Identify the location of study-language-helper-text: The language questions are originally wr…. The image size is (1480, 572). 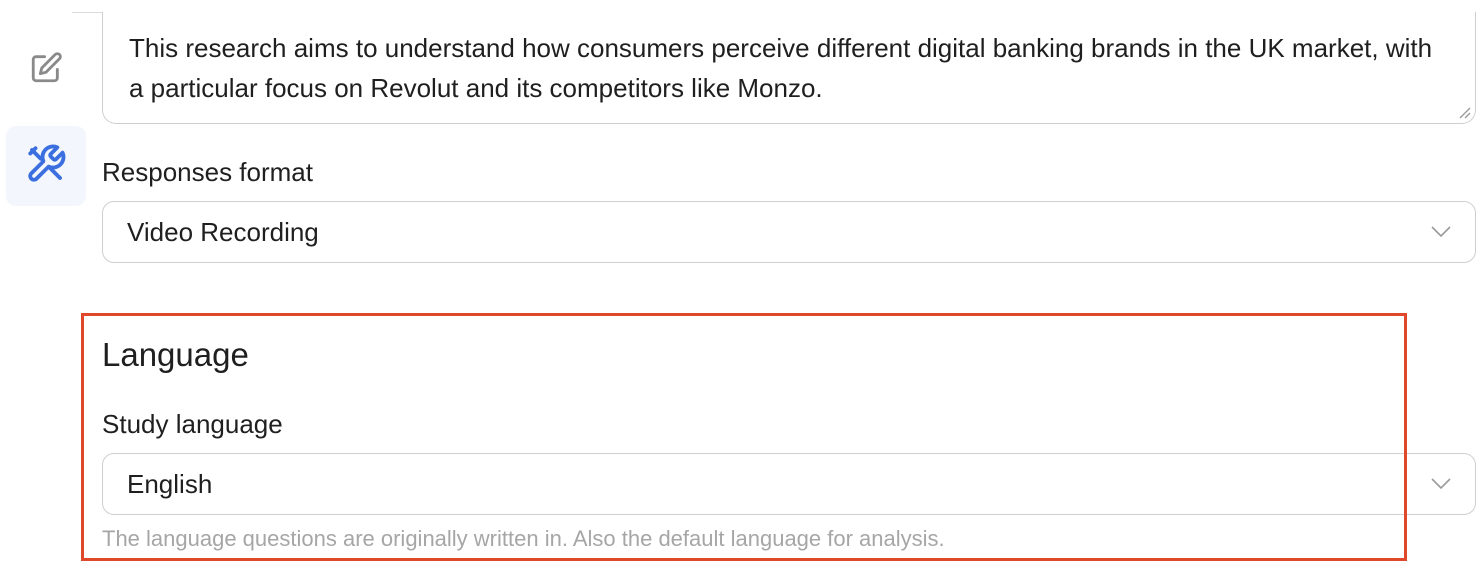
(523, 538).